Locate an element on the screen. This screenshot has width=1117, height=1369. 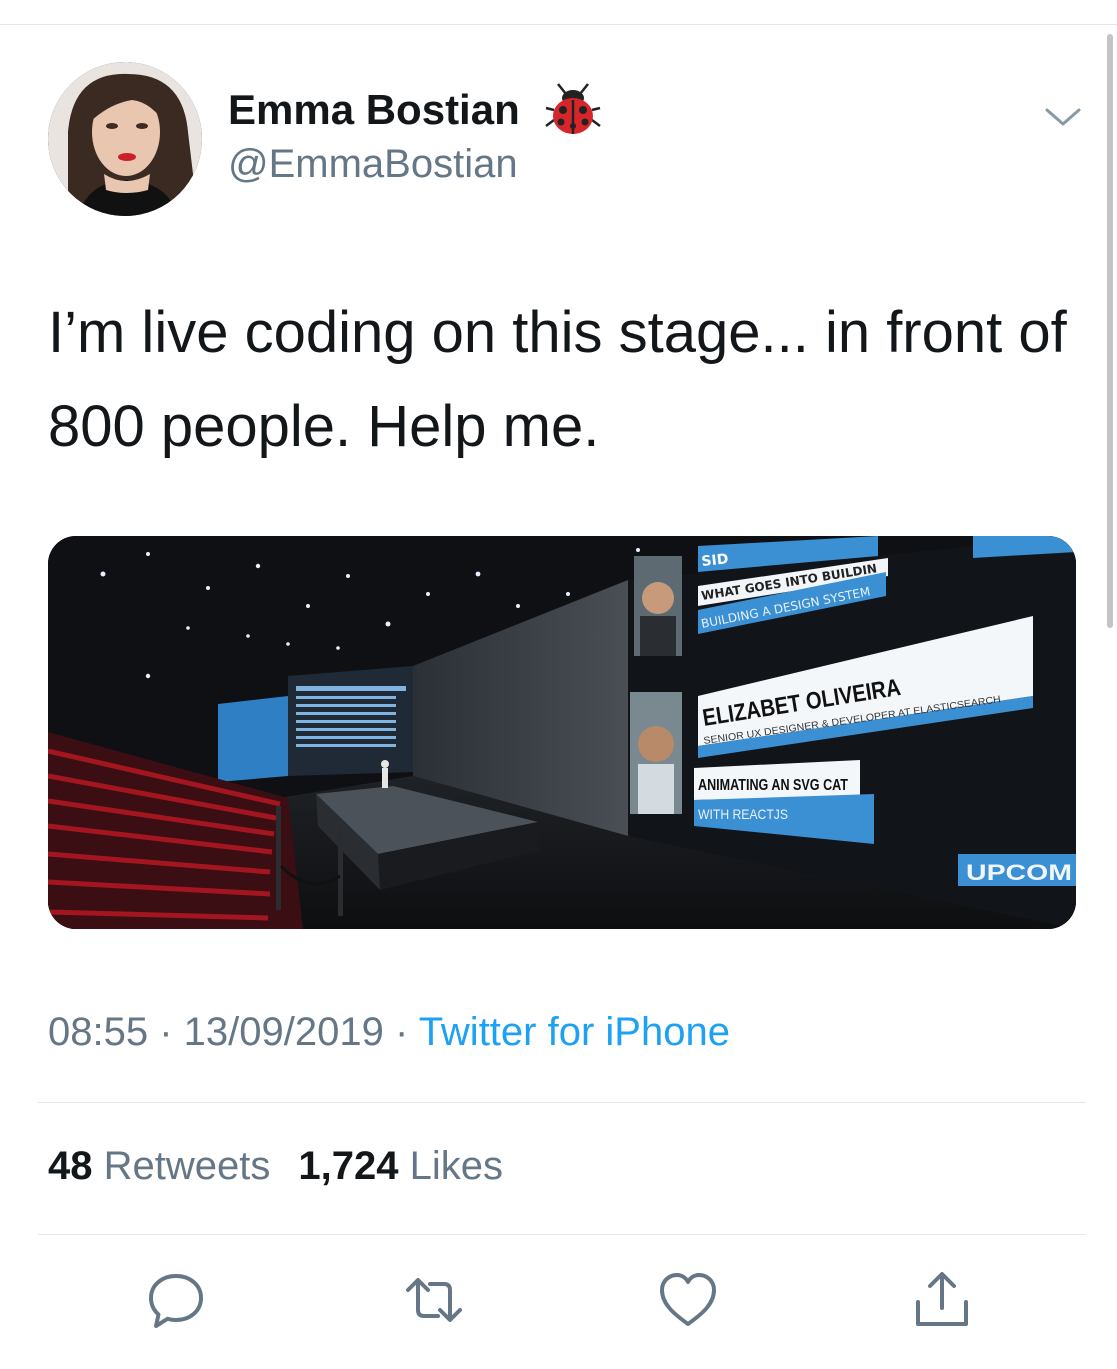
reply-icon is located at coordinates (176, 1300).